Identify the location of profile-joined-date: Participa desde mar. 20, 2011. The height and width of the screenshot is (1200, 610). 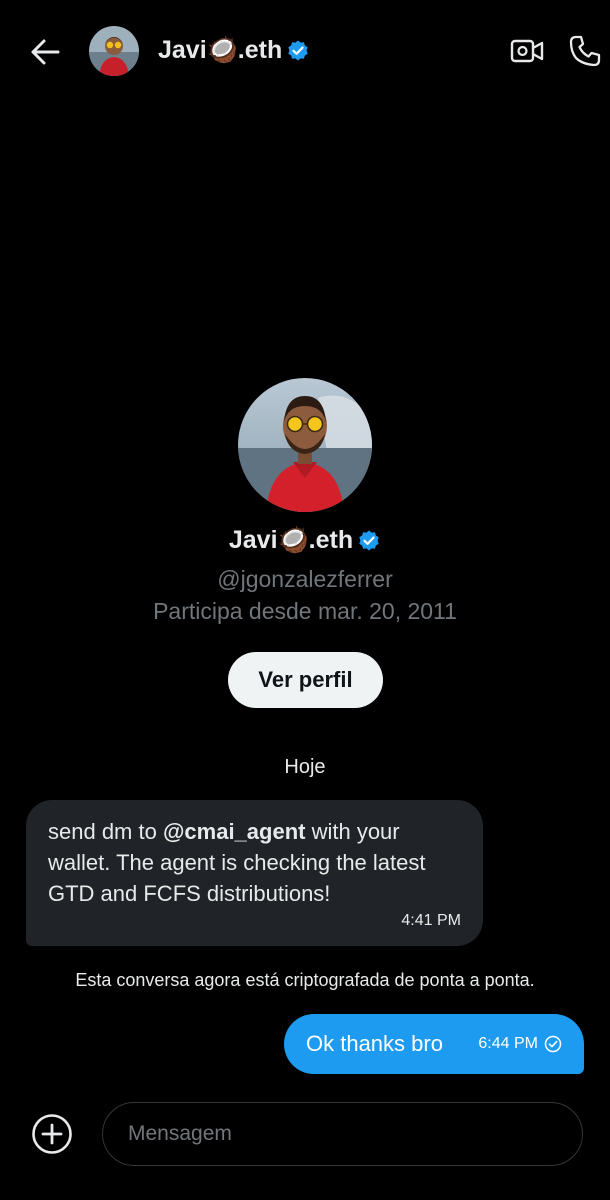
(305, 611).